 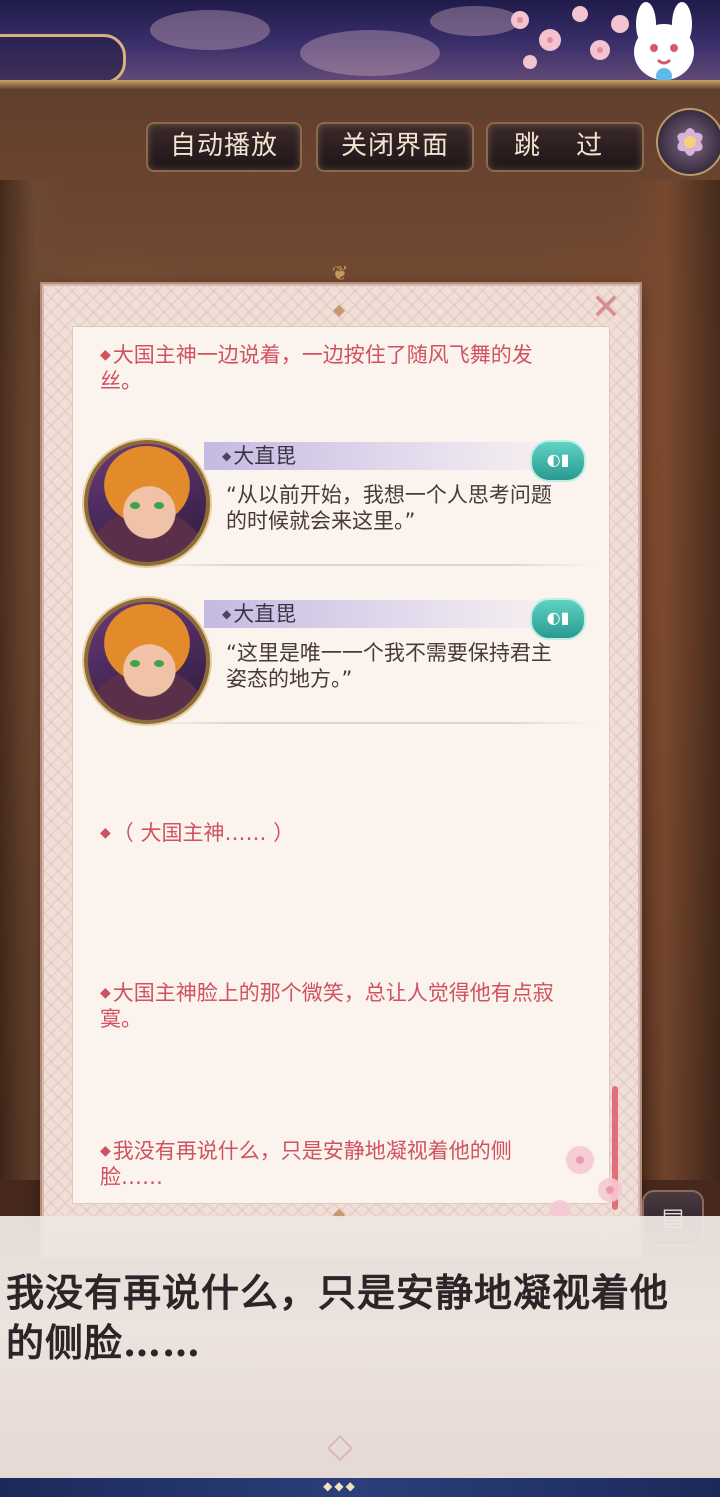 I want to click on tree-right, so click(x=675, y=680).